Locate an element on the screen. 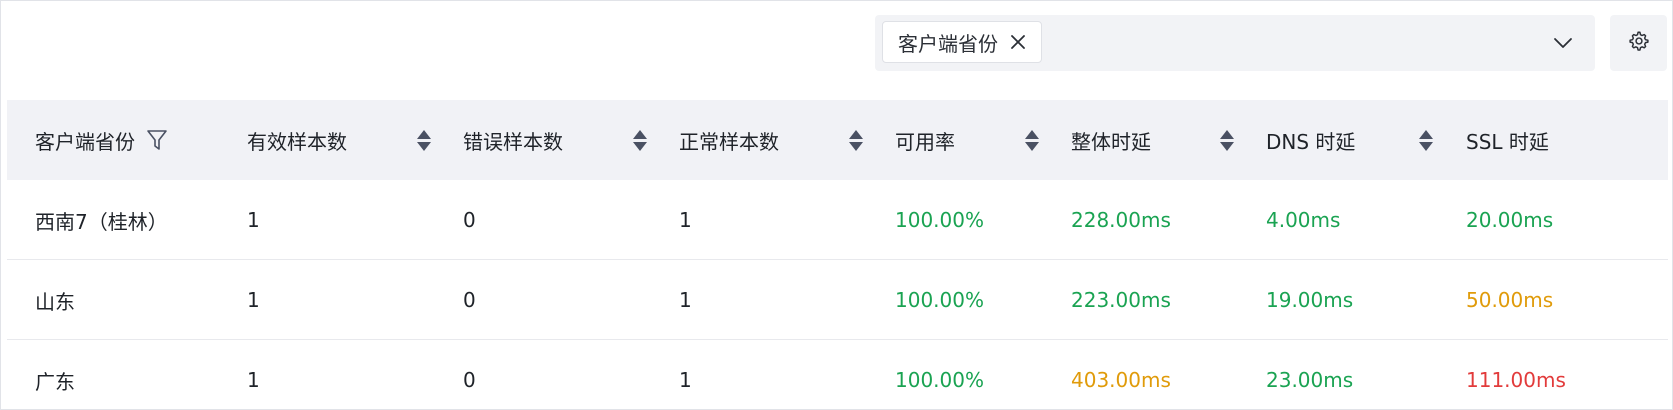 This screenshot has height=410, width=1673. column-header-label: 客户端省份 is located at coordinates (85, 141).